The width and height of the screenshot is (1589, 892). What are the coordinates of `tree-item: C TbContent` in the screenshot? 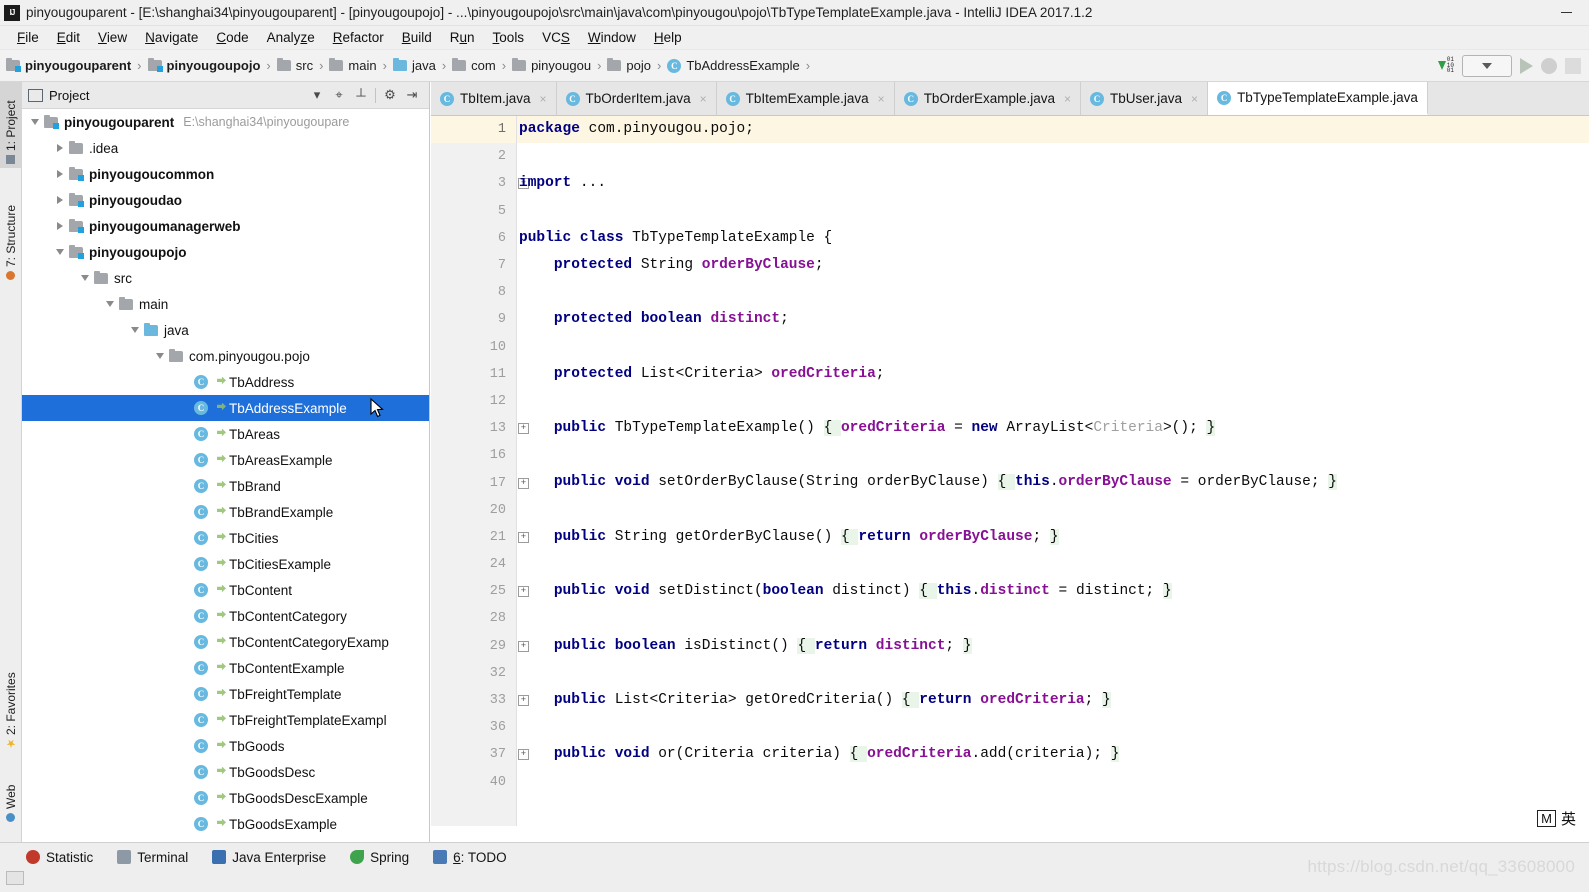 It's located at (225, 590).